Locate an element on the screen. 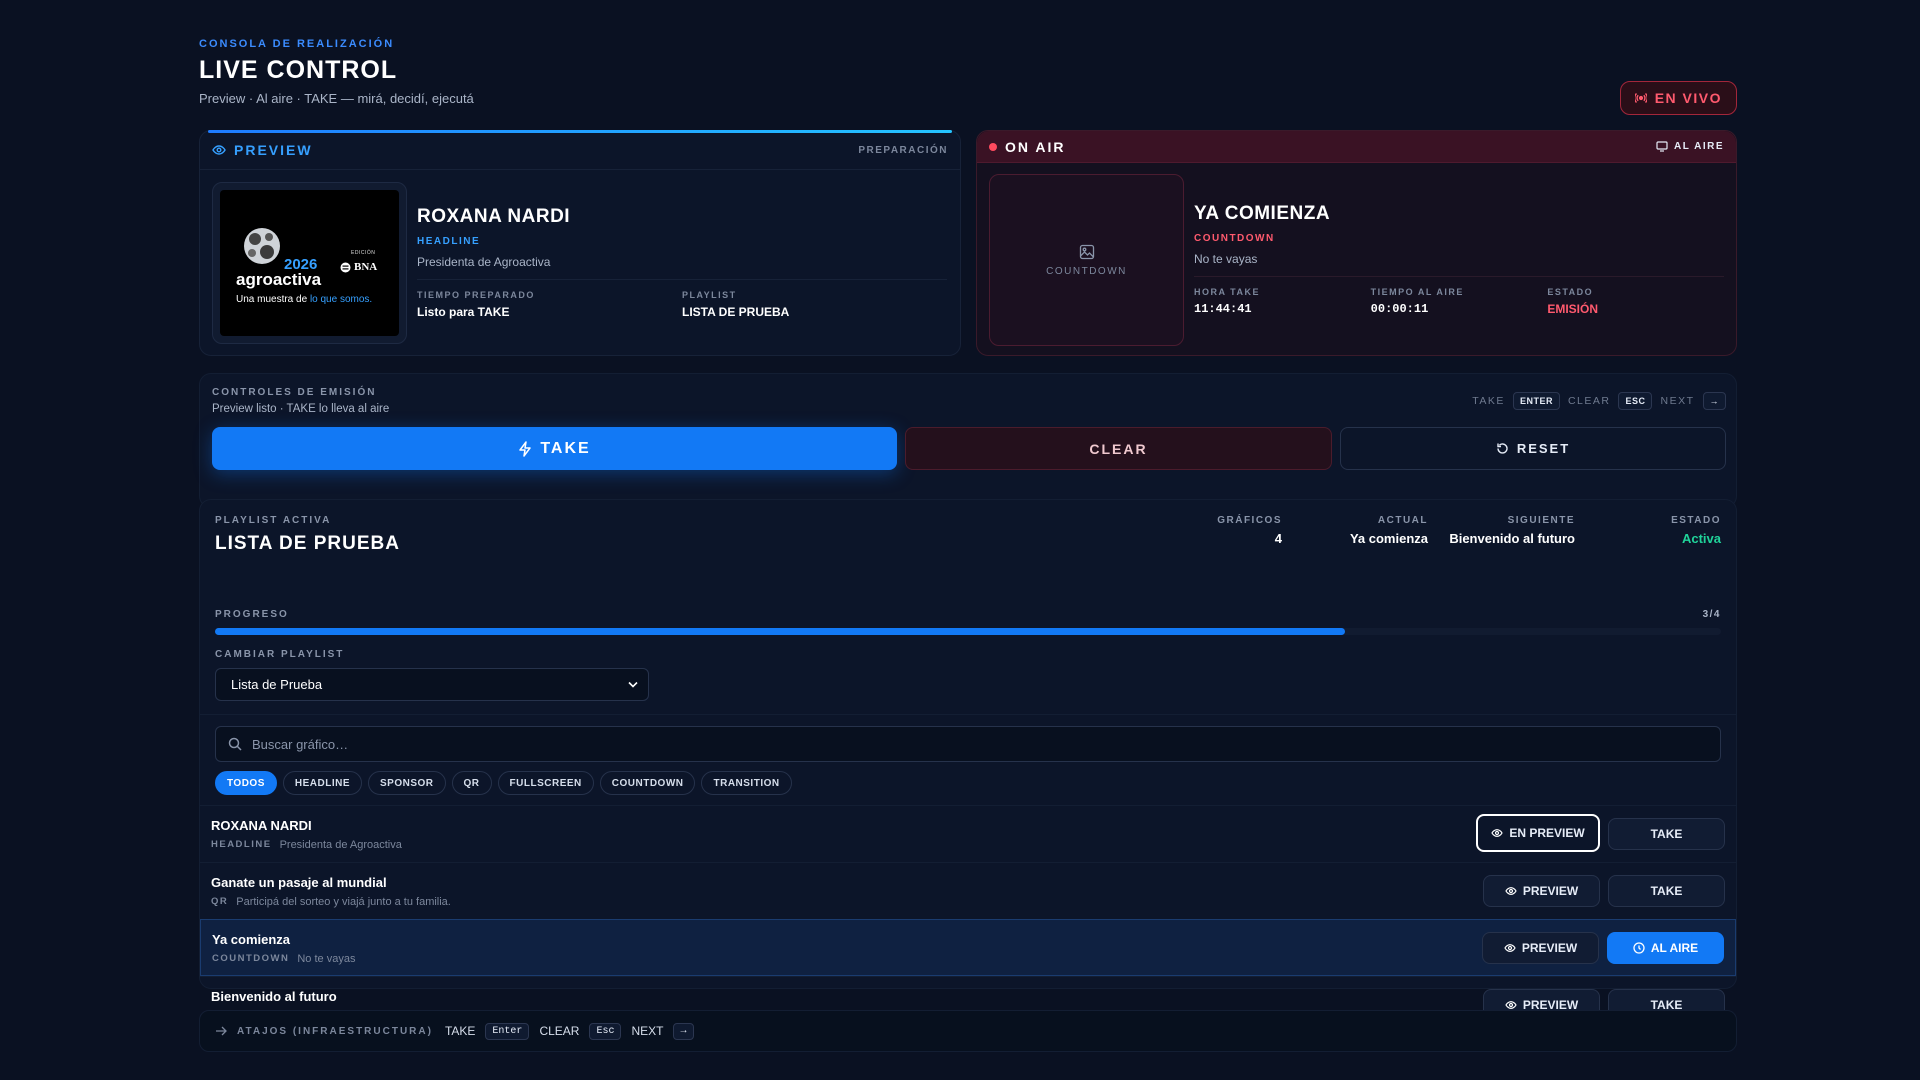  image-placeholder-icon is located at coordinates (1086, 251).